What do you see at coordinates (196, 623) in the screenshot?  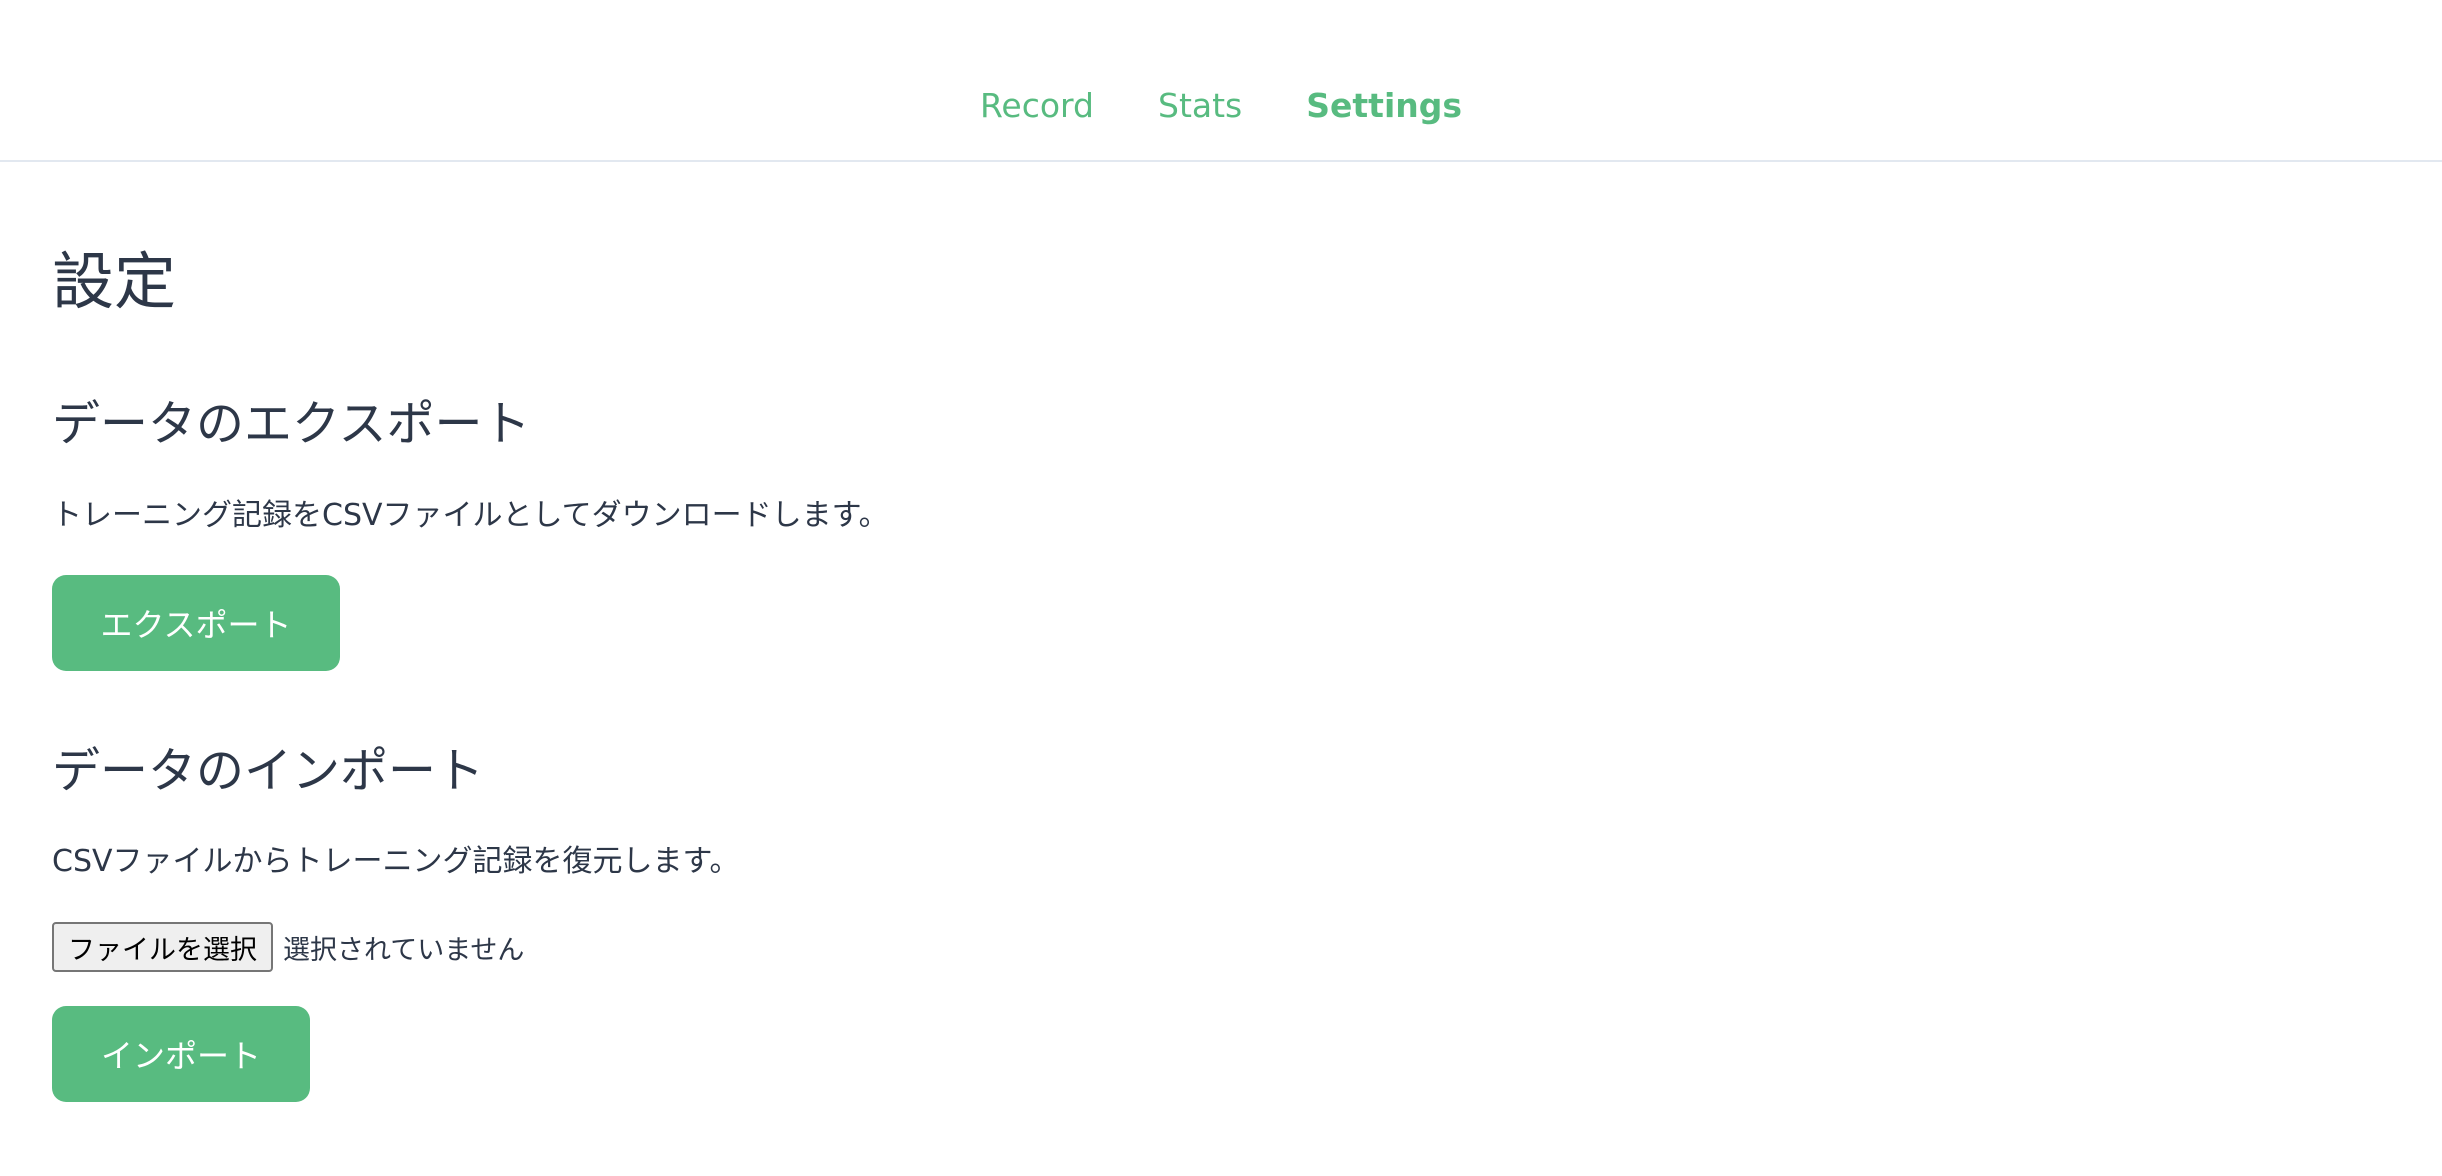 I see `export-button: エクスポート` at bounding box center [196, 623].